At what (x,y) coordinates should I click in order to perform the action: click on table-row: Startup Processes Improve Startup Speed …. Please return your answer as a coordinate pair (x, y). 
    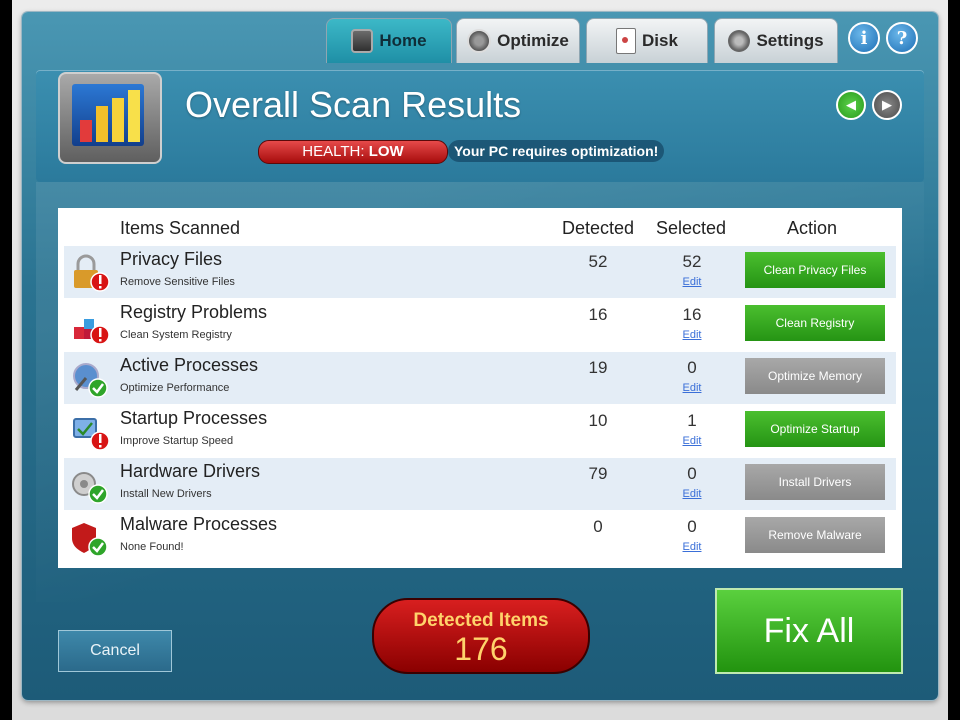
    Looking at the image, I should click on (480, 431).